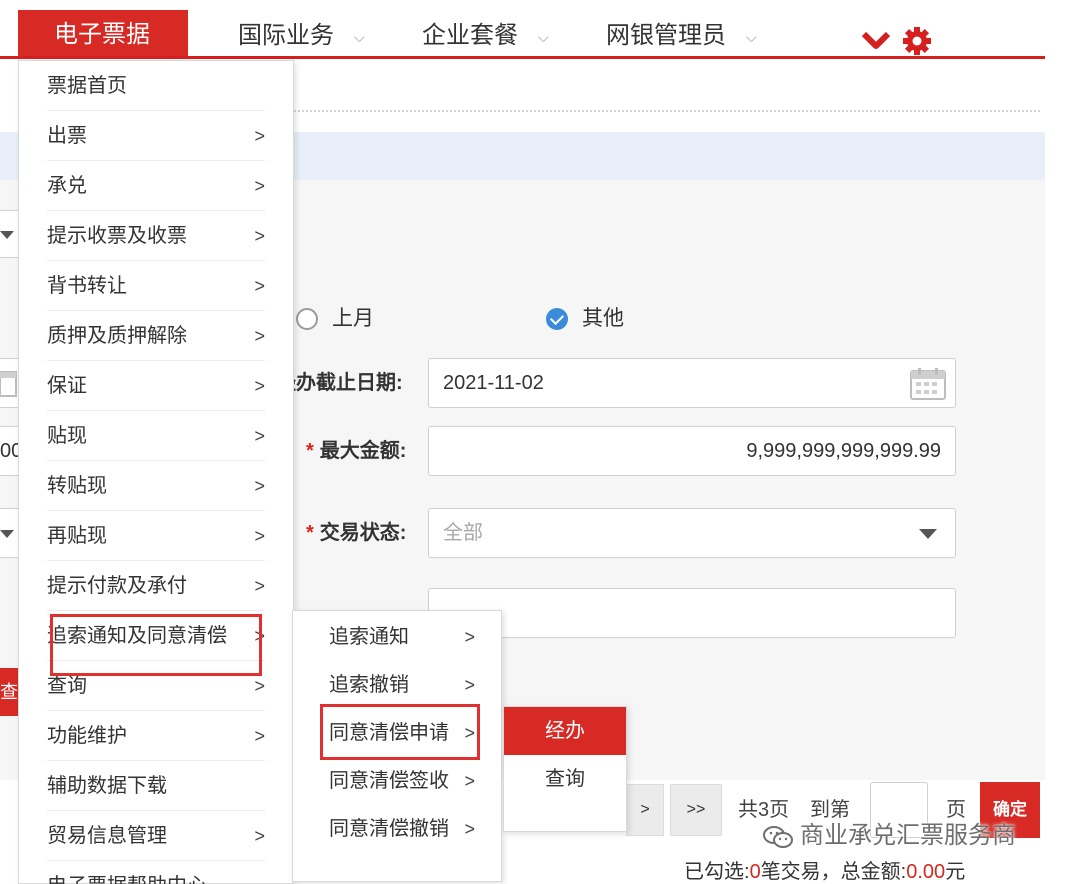 This screenshot has width=1080, height=884. Describe the element at coordinates (156, 336) in the screenshot. I see `menu-item-pledge: 质押及质押解除 >` at that location.